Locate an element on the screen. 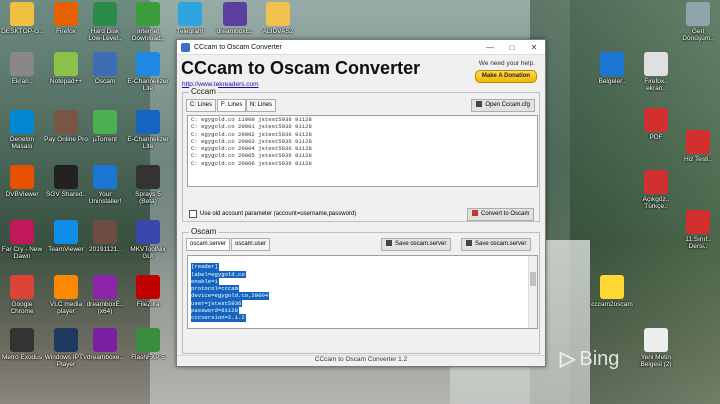  desktop-icon: DVBViewer is located at coordinates (22, 181).